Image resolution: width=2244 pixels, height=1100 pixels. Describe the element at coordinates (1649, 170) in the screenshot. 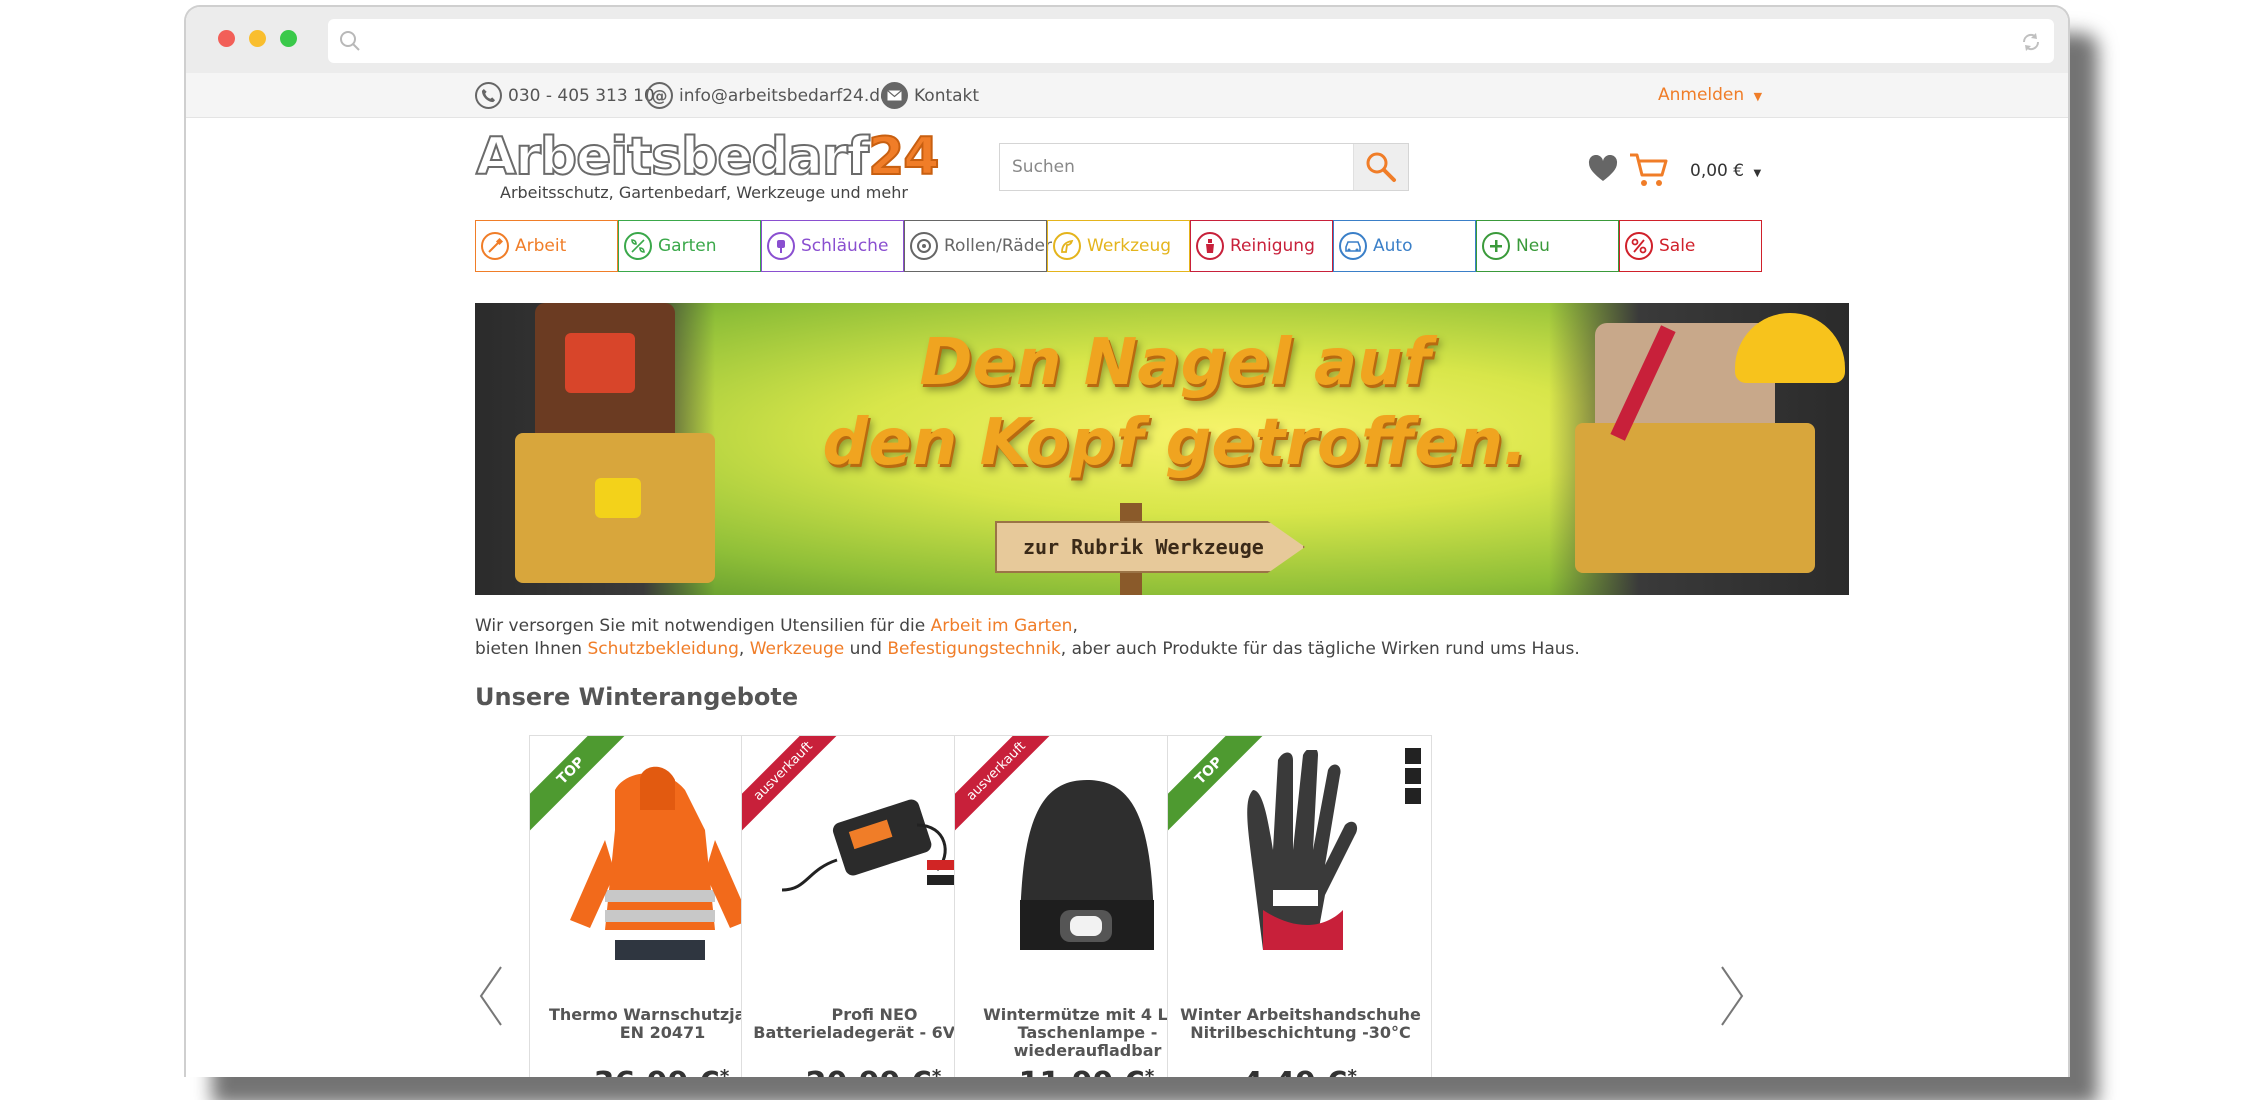

I see `cart-icon` at that location.